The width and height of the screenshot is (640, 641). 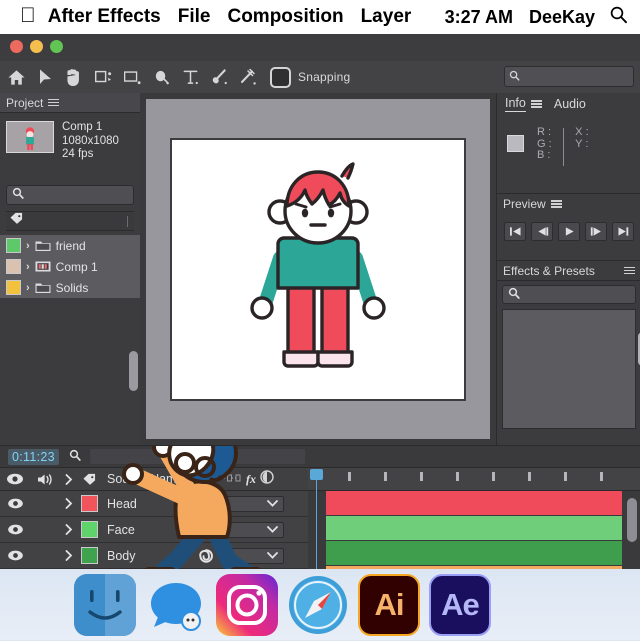 I want to click on timecode-display: 0:11:23, so click(x=33, y=456).